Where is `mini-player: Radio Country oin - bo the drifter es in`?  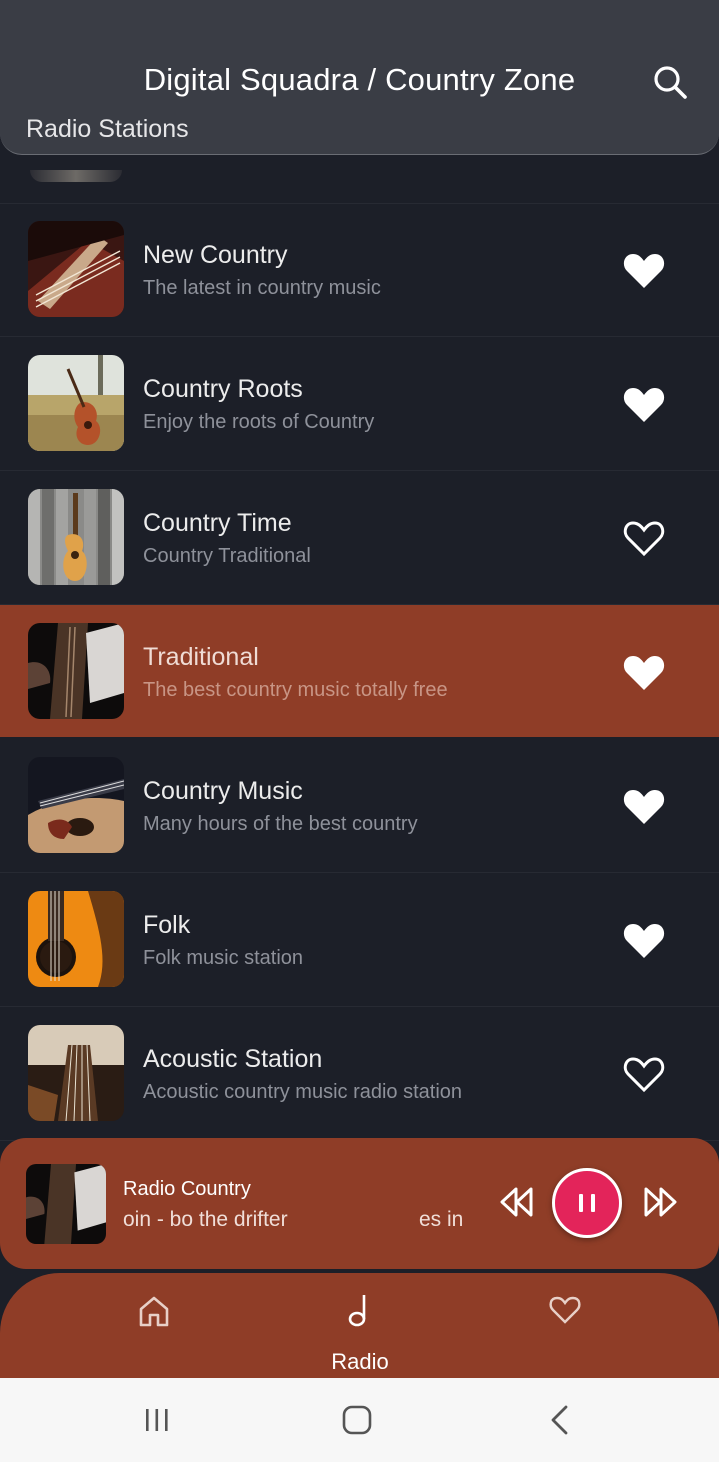
mini-player: Radio Country oin - bo the drifter es in is located at coordinates (359, 1203).